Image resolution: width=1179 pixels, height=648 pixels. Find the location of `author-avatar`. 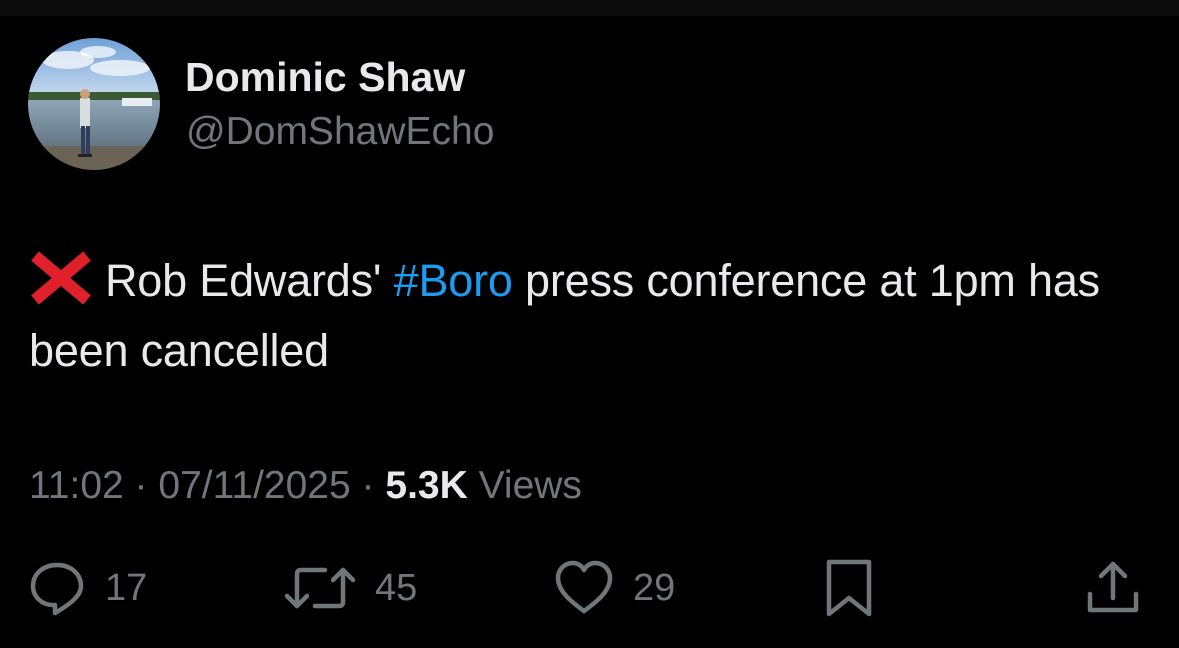

author-avatar is located at coordinates (94, 104).